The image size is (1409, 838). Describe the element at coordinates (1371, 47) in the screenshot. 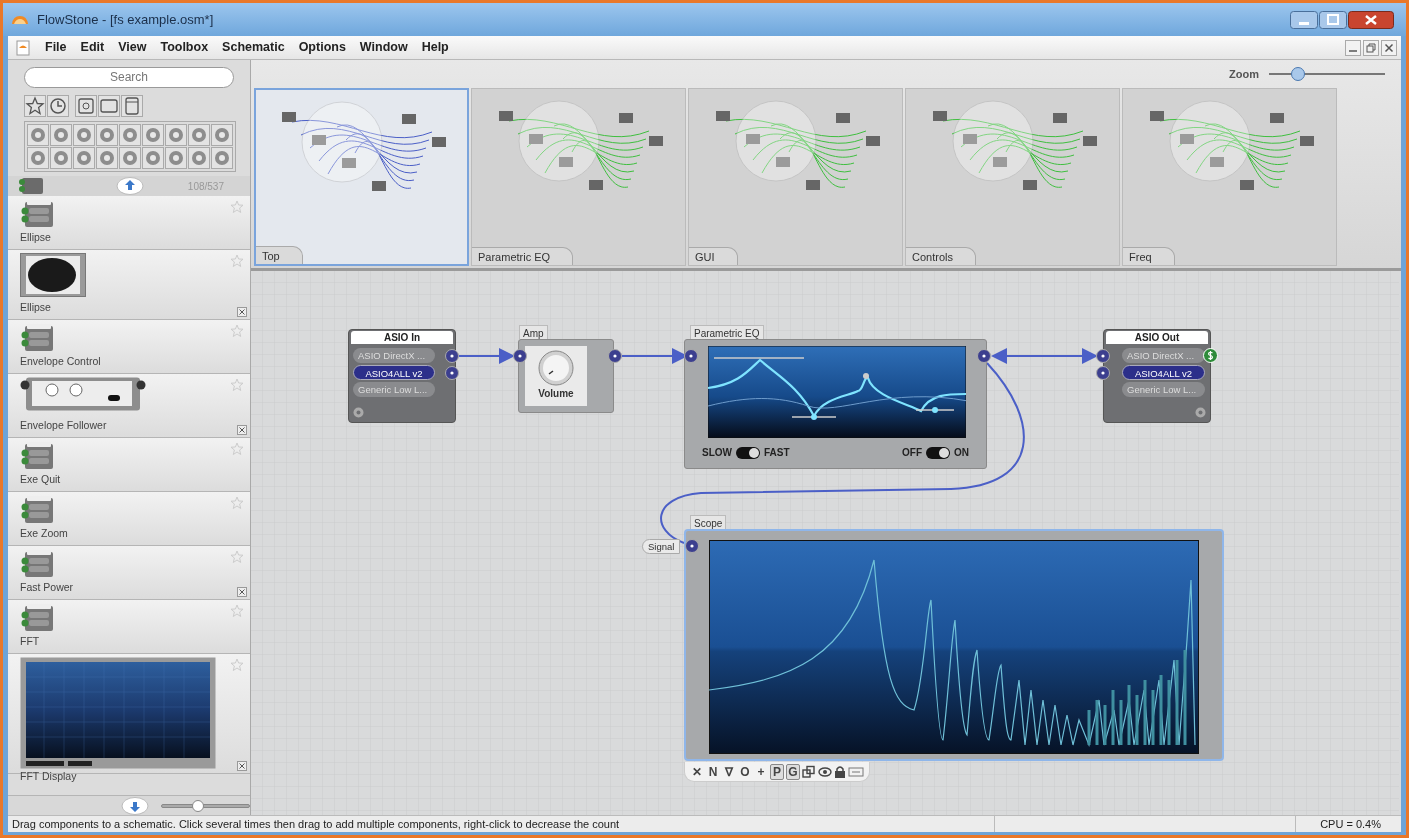

I see `restore-icon` at that location.